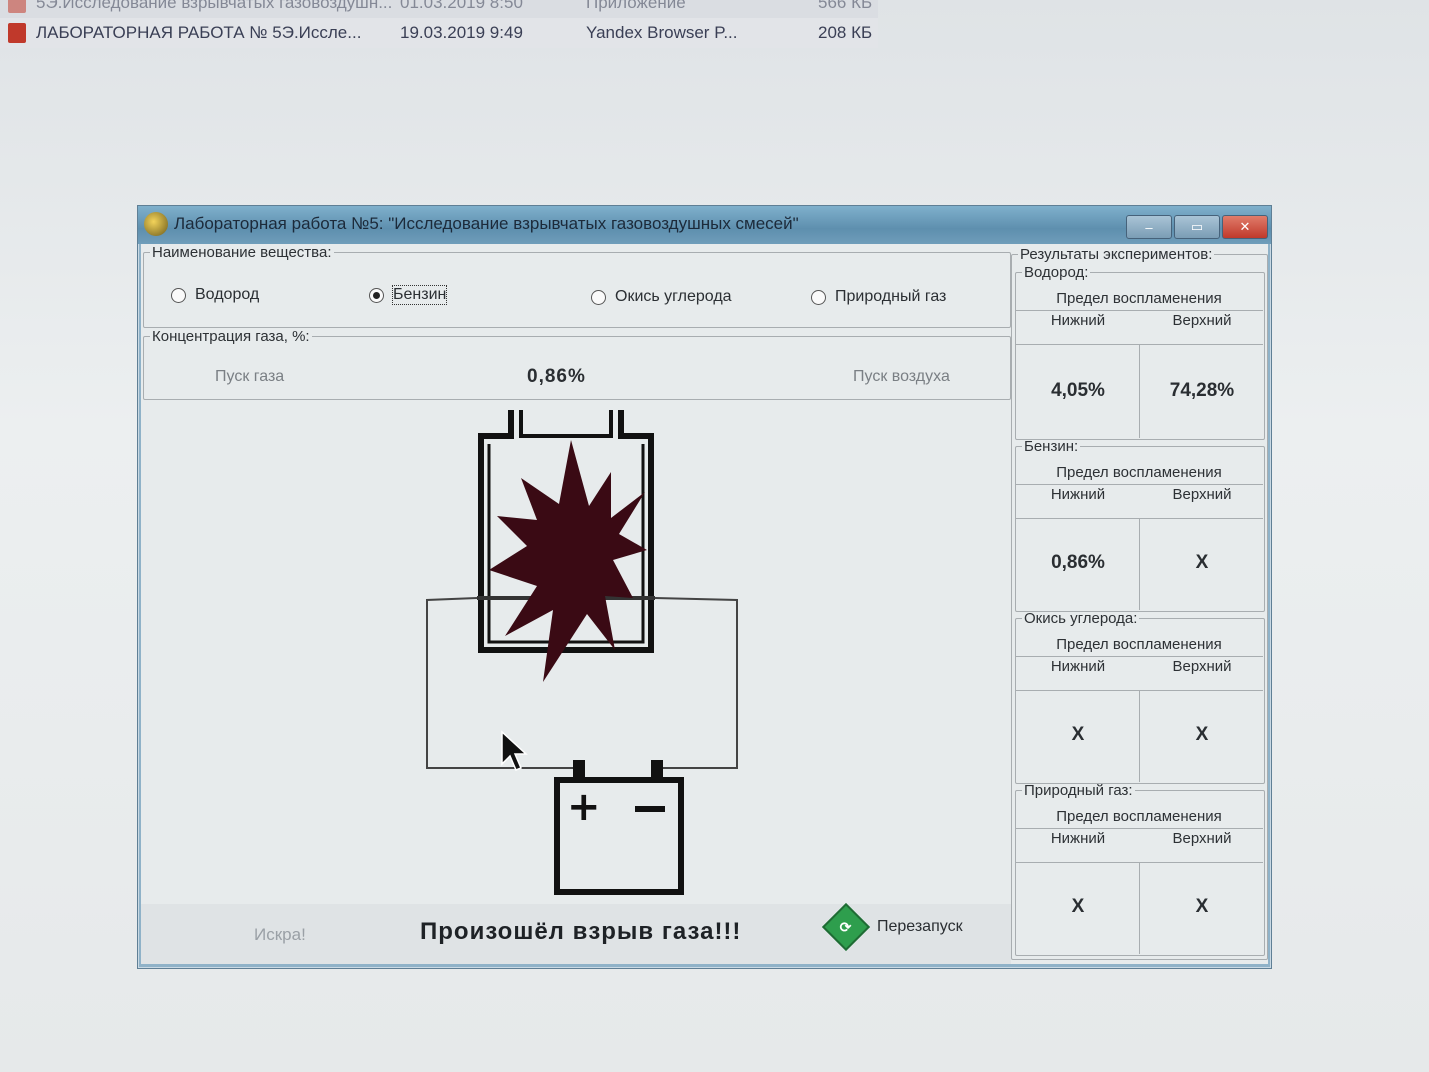  What do you see at coordinates (1149, 227) in the screenshot?
I see `minimize-button: –` at bounding box center [1149, 227].